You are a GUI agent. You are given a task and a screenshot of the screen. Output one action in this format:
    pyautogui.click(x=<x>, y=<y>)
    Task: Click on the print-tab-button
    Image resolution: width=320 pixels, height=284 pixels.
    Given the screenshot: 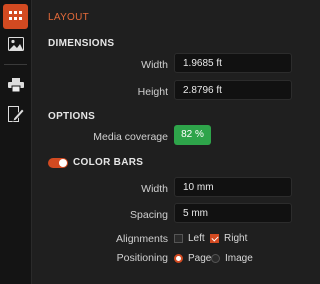 What is the action you would take?
    pyautogui.click(x=15, y=84)
    